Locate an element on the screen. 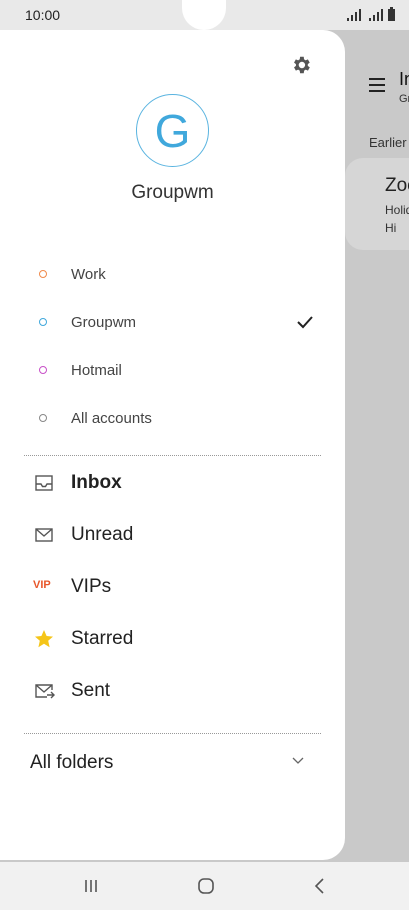 This screenshot has height=910, width=409. envelope-icon is located at coordinates (44, 535).